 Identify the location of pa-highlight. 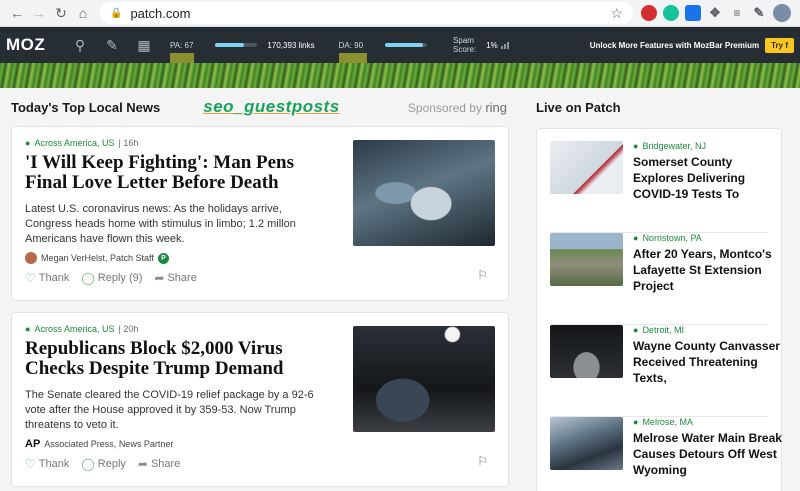
(182, 57).